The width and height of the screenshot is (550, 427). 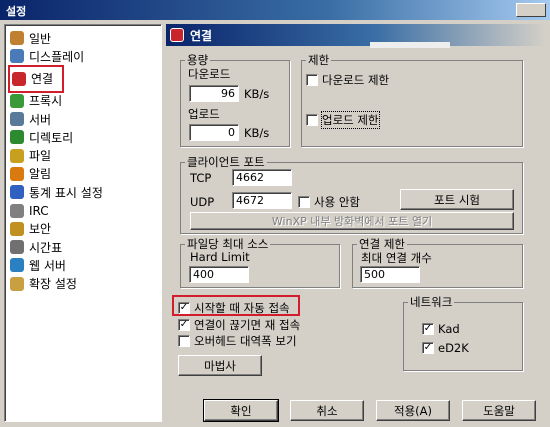 I want to click on sidebar-item: 디스플레이, so click(x=84, y=56).